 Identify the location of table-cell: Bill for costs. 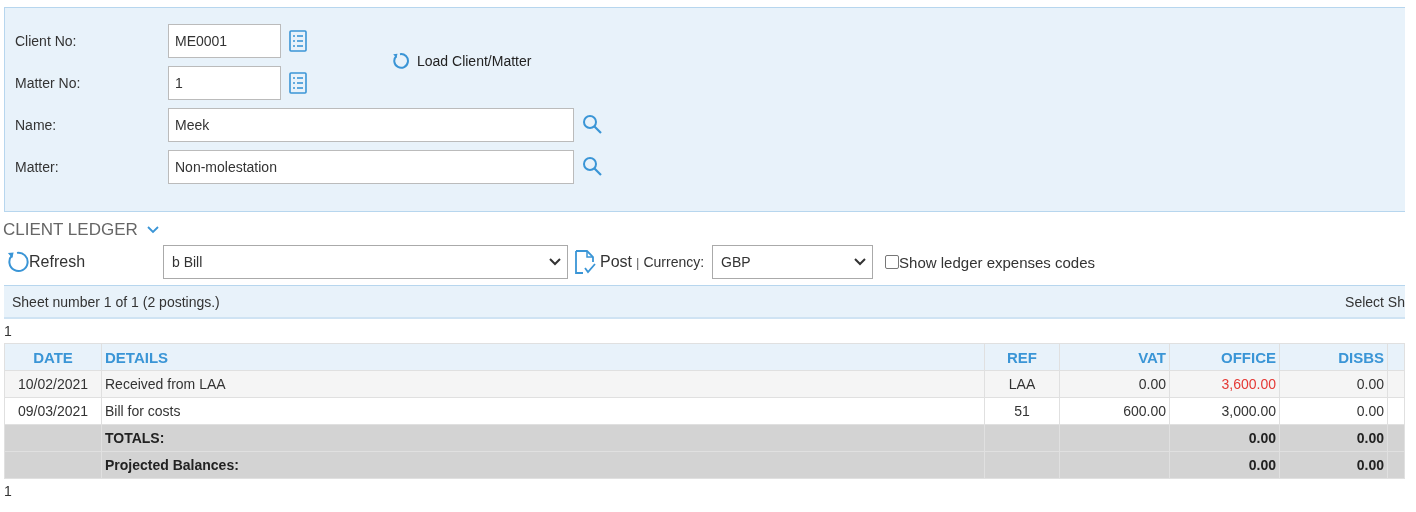
(143, 411).